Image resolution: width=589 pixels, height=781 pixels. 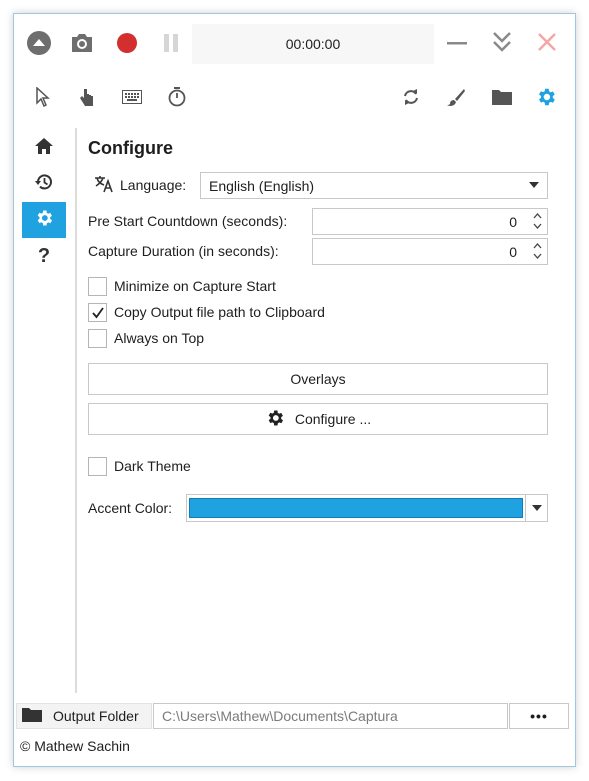 I want to click on dark-theme-checkbox, so click(x=97, y=466).